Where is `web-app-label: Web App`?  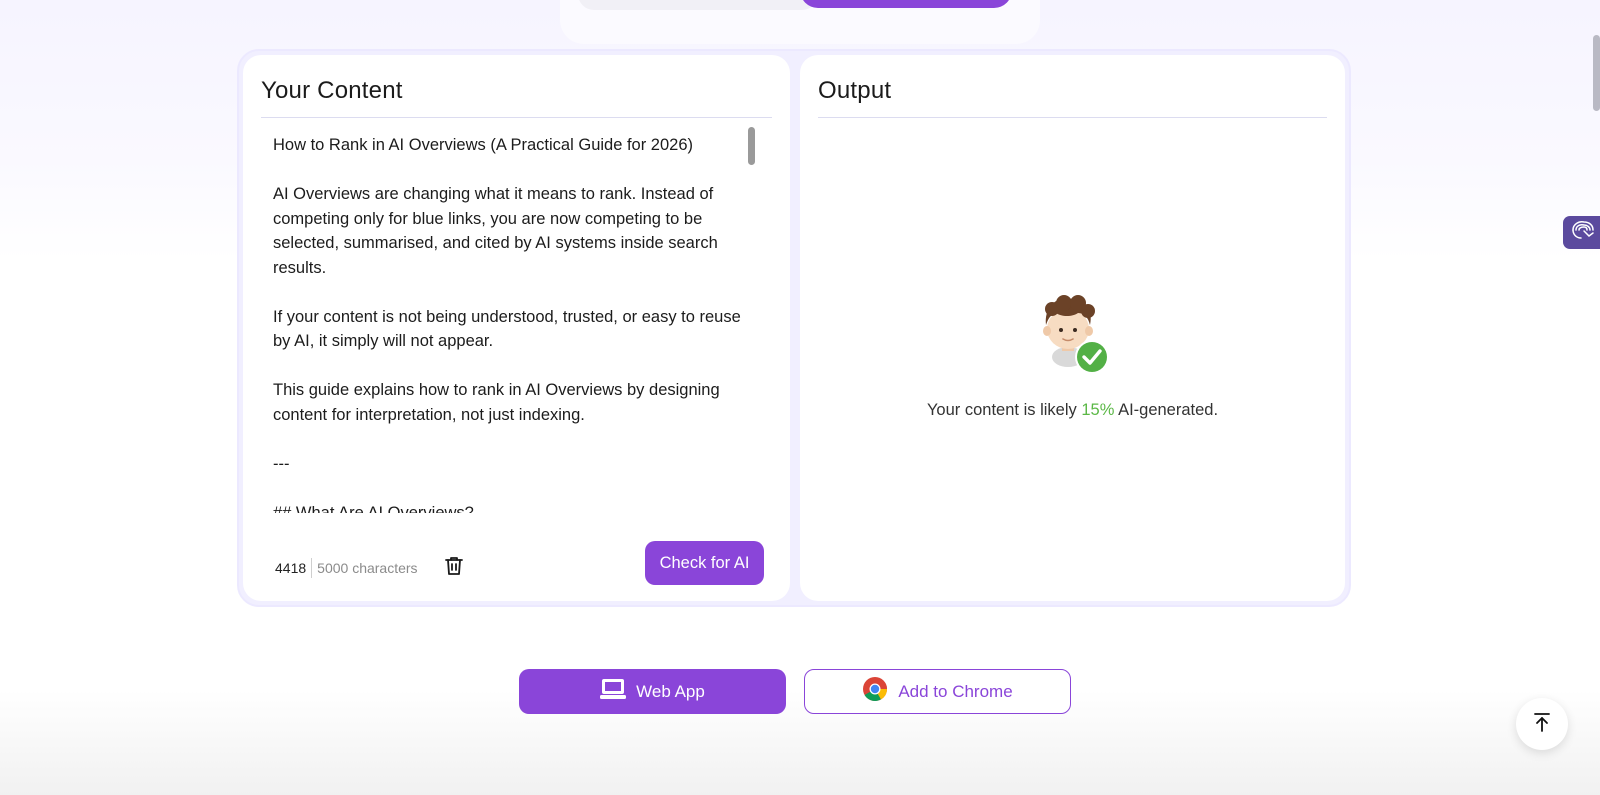 web-app-label: Web App is located at coordinates (670, 691).